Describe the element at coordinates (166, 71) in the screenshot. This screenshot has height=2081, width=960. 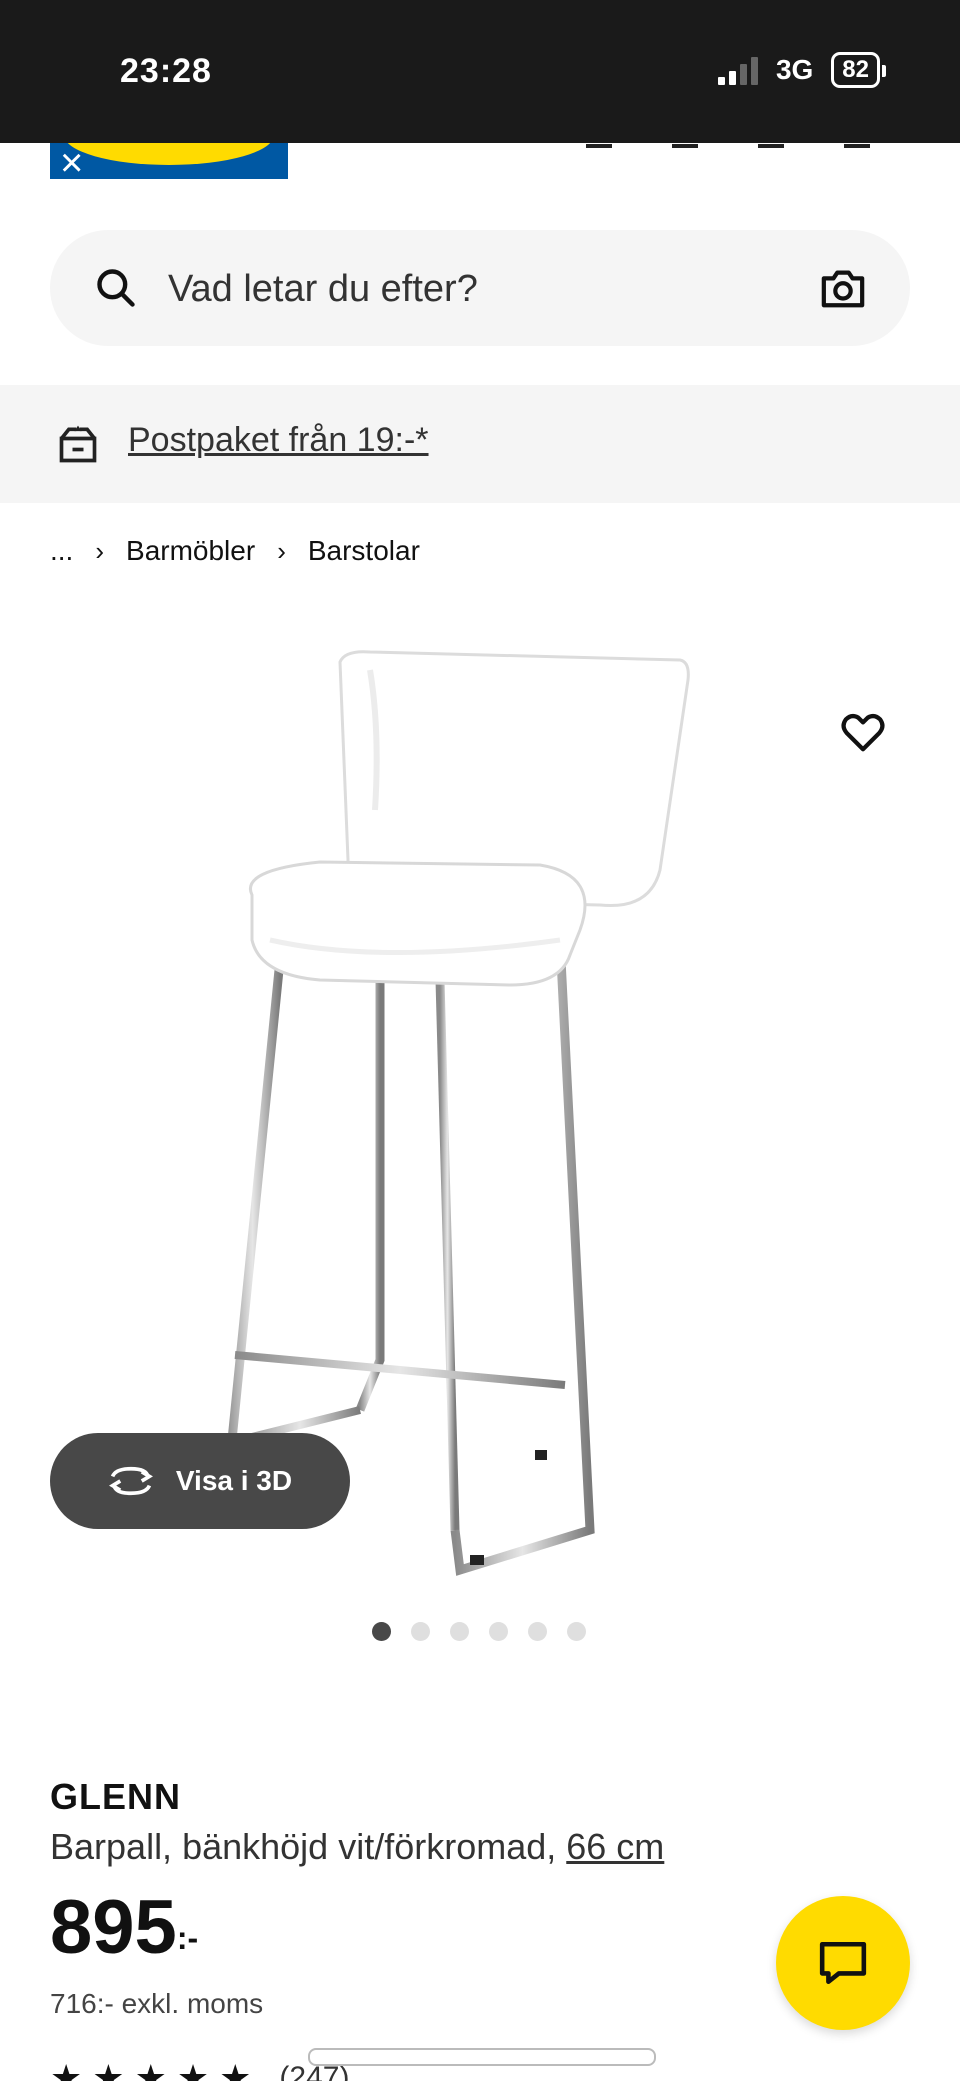
I see `status-time: 23:28` at that location.